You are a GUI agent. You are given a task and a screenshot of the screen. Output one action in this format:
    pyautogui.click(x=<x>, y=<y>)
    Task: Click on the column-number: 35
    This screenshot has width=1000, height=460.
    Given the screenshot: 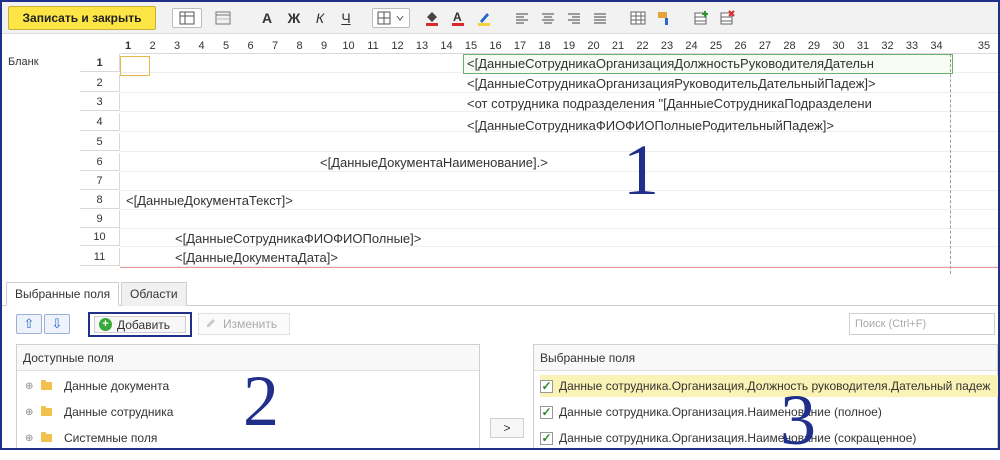 What is the action you would take?
    pyautogui.click(x=984, y=46)
    